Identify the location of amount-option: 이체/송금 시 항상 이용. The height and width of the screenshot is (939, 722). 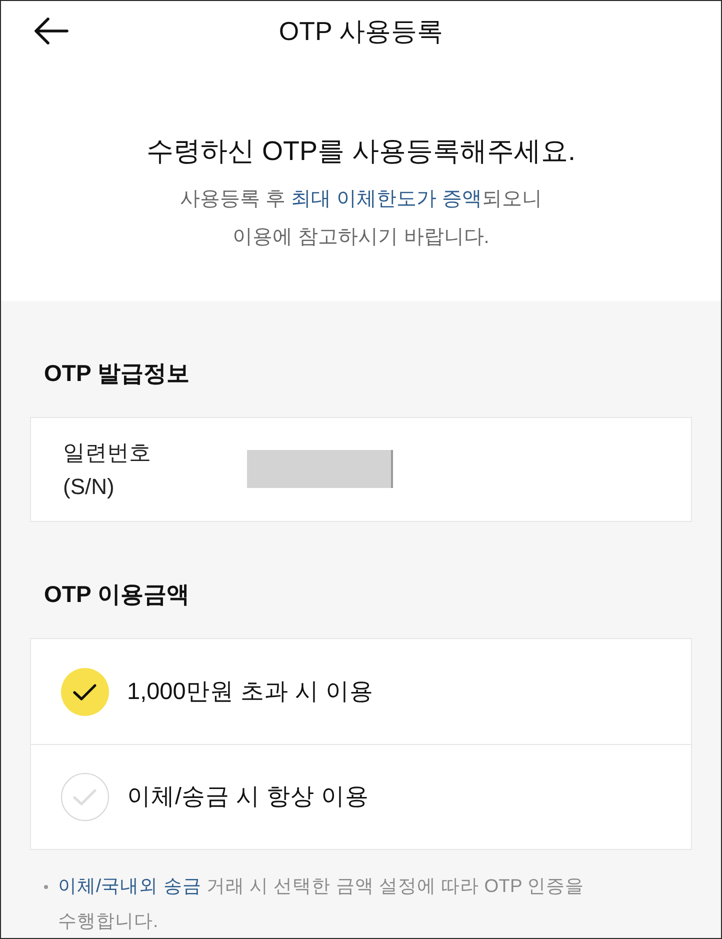
(361, 796).